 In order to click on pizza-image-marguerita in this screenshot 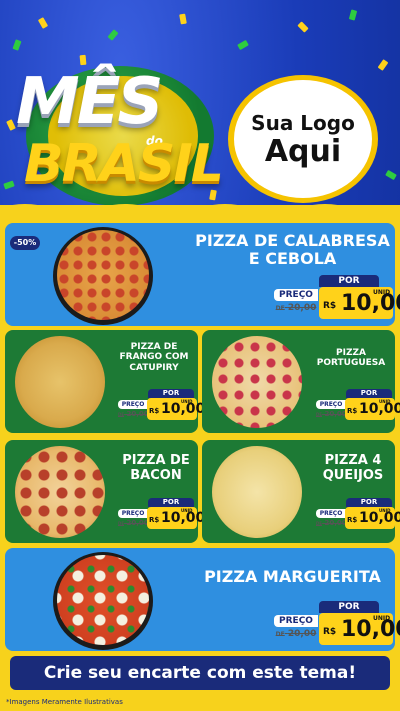, I will do `click(103, 600)`.